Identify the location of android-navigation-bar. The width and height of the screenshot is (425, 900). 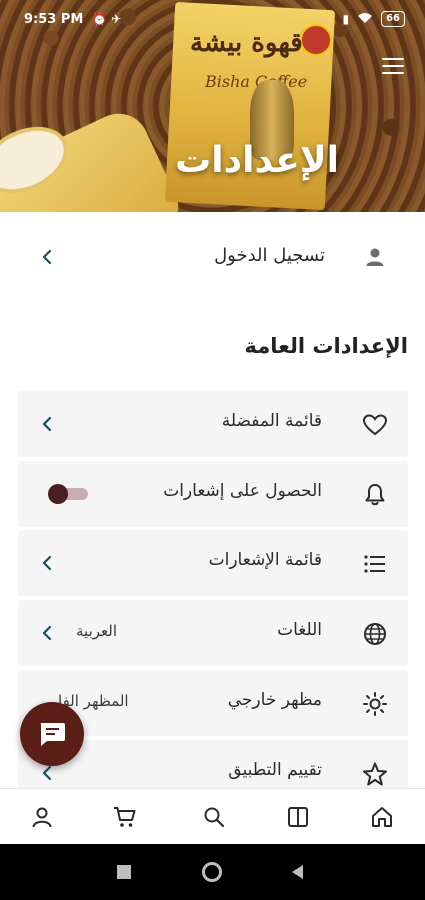
(212, 872).